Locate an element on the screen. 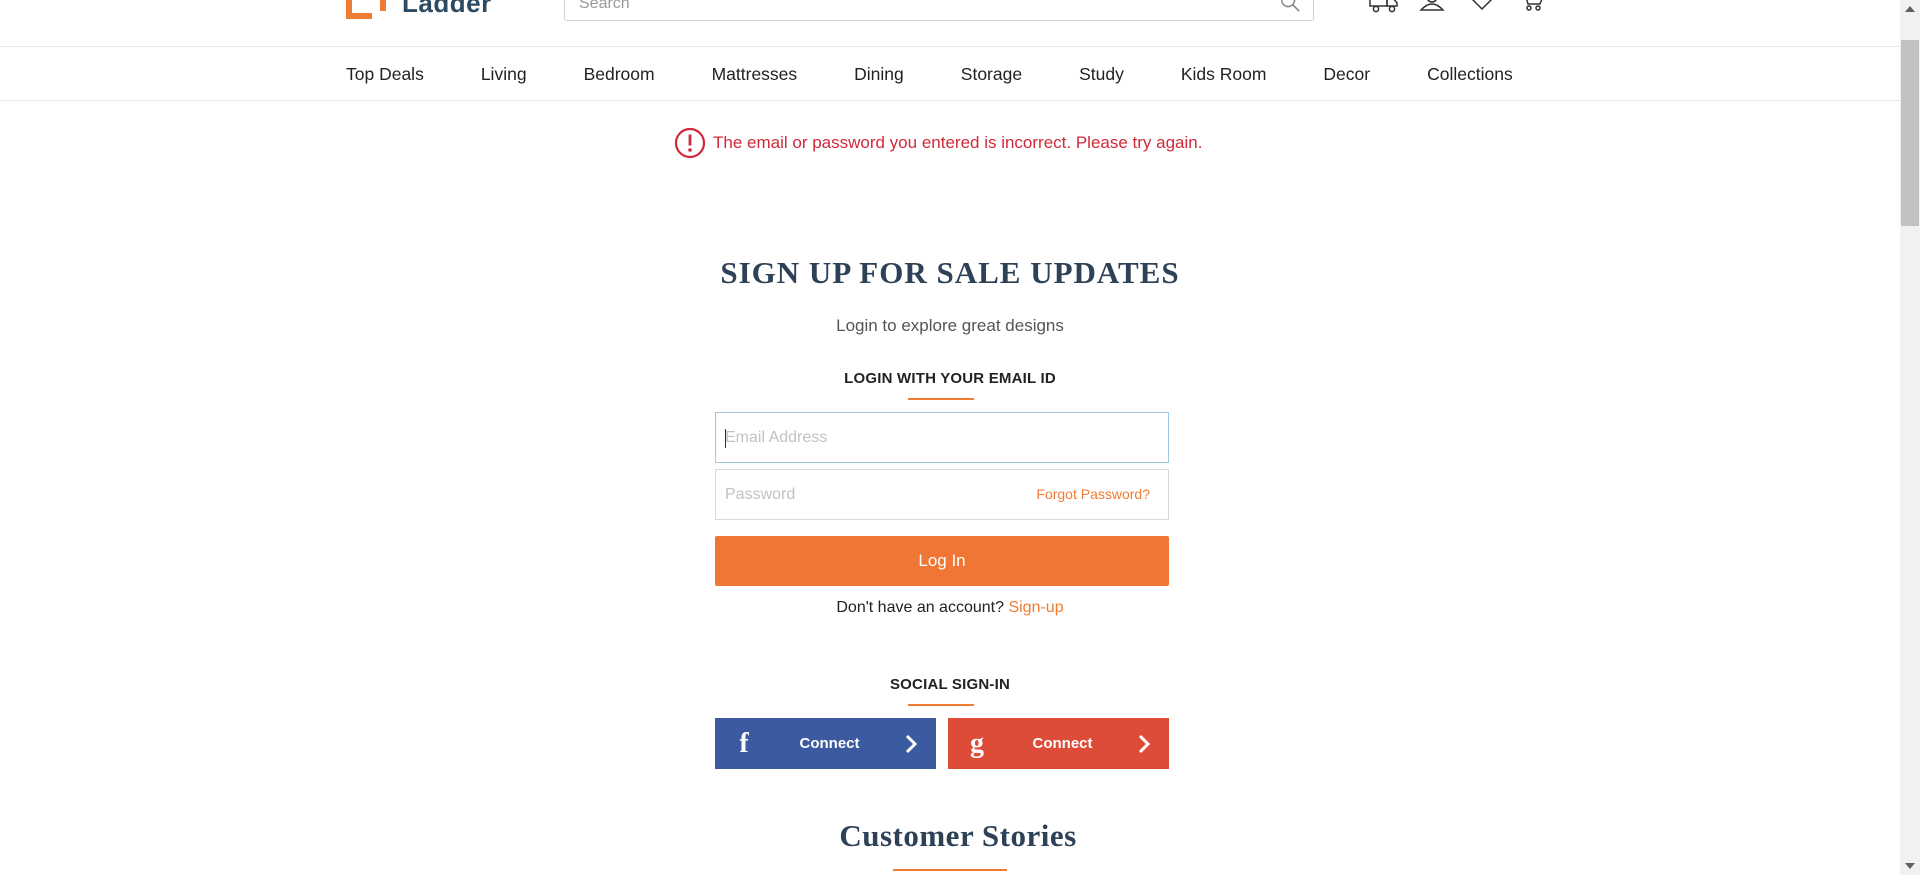 The height and width of the screenshot is (875, 1920). facebook-connect-label: Connect is located at coordinates (829, 743).